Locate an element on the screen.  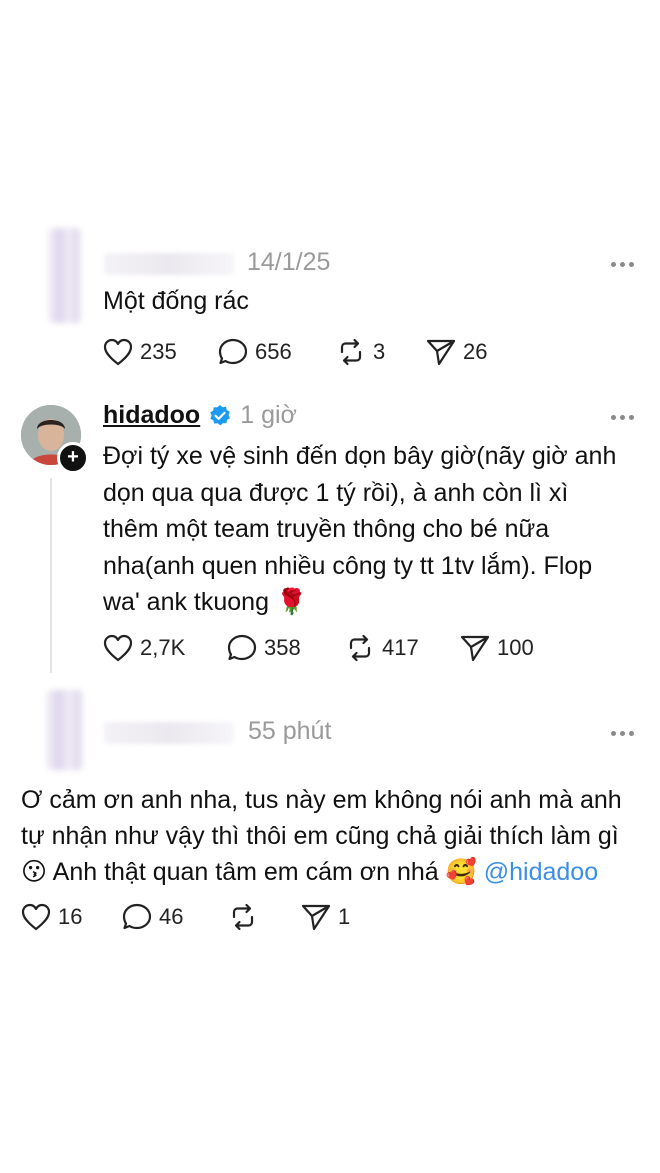
share-count: 26 is located at coordinates (475, 351).